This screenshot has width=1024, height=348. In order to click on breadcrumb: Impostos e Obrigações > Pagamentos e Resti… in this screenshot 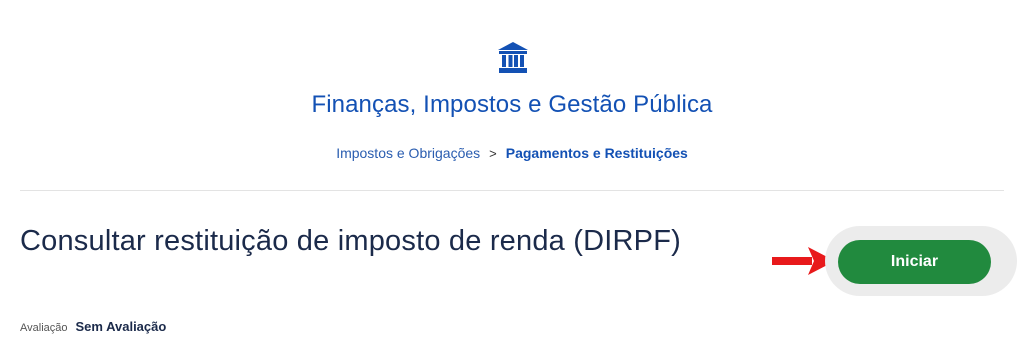, I will do `click(512, 153)`.